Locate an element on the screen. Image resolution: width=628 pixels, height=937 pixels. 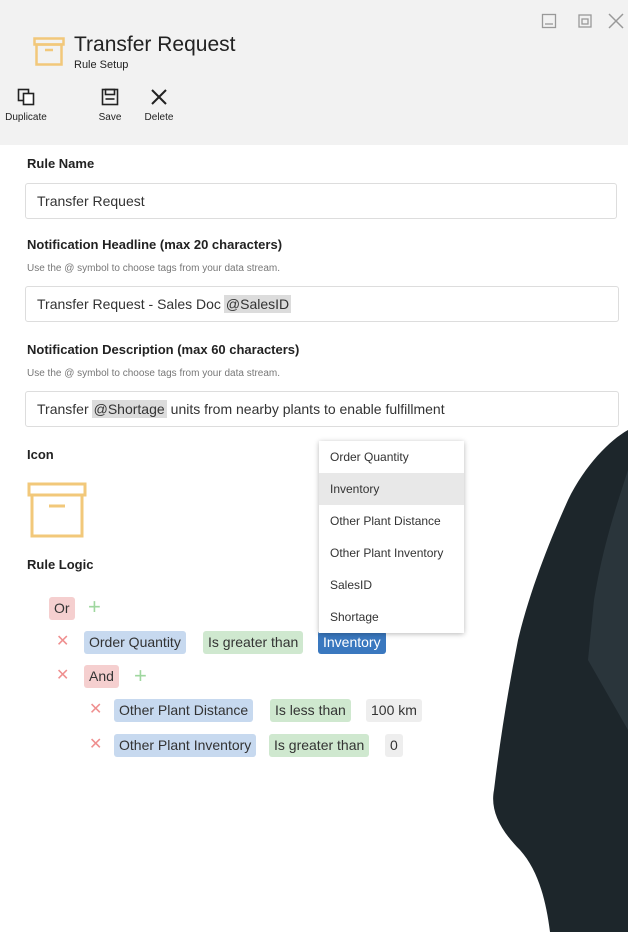
condition-value: 100 km is located at coordinates (394, 710).